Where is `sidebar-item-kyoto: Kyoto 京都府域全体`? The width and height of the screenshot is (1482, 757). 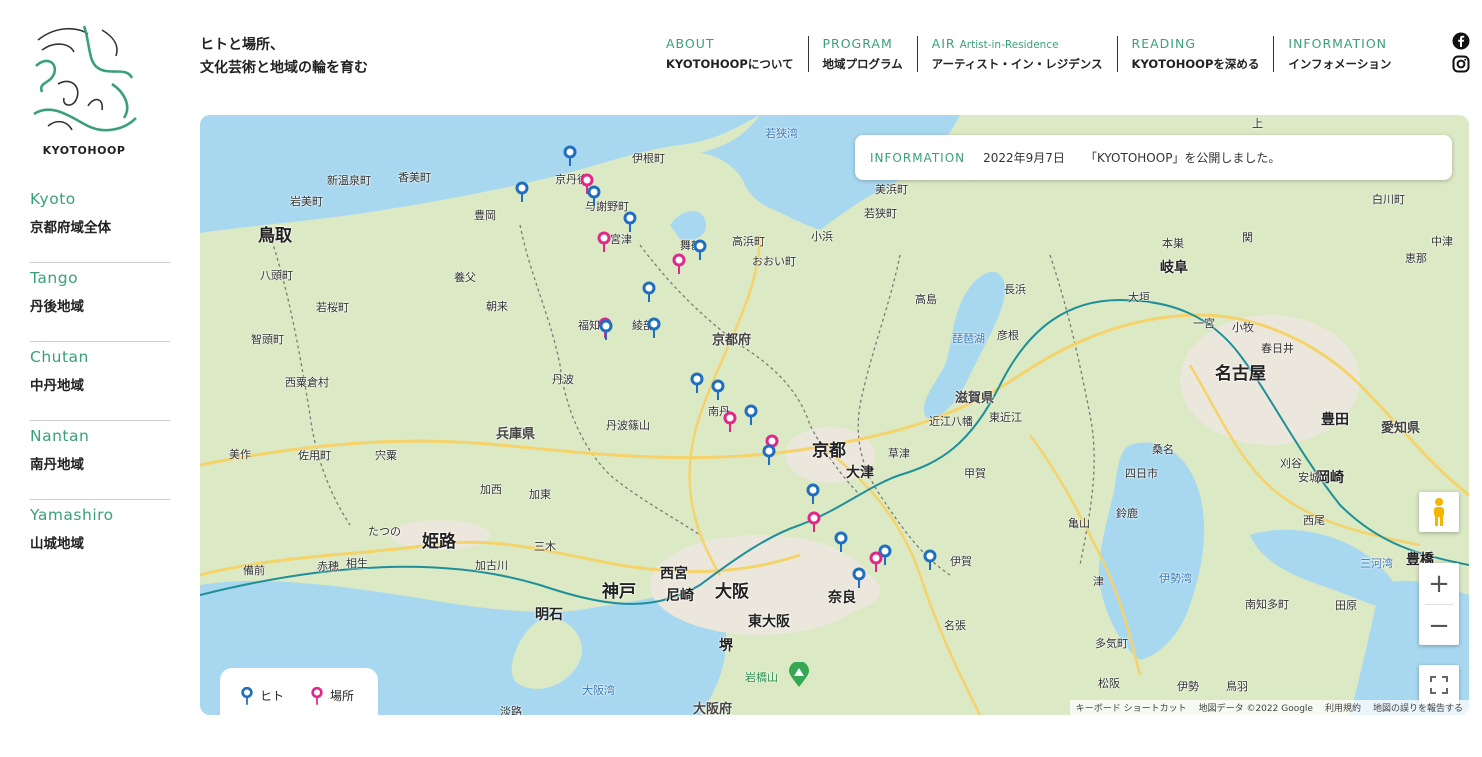 sidebar-item-kyoto: Kyoto 京都府域全体 is located at coordinates (100, 223).